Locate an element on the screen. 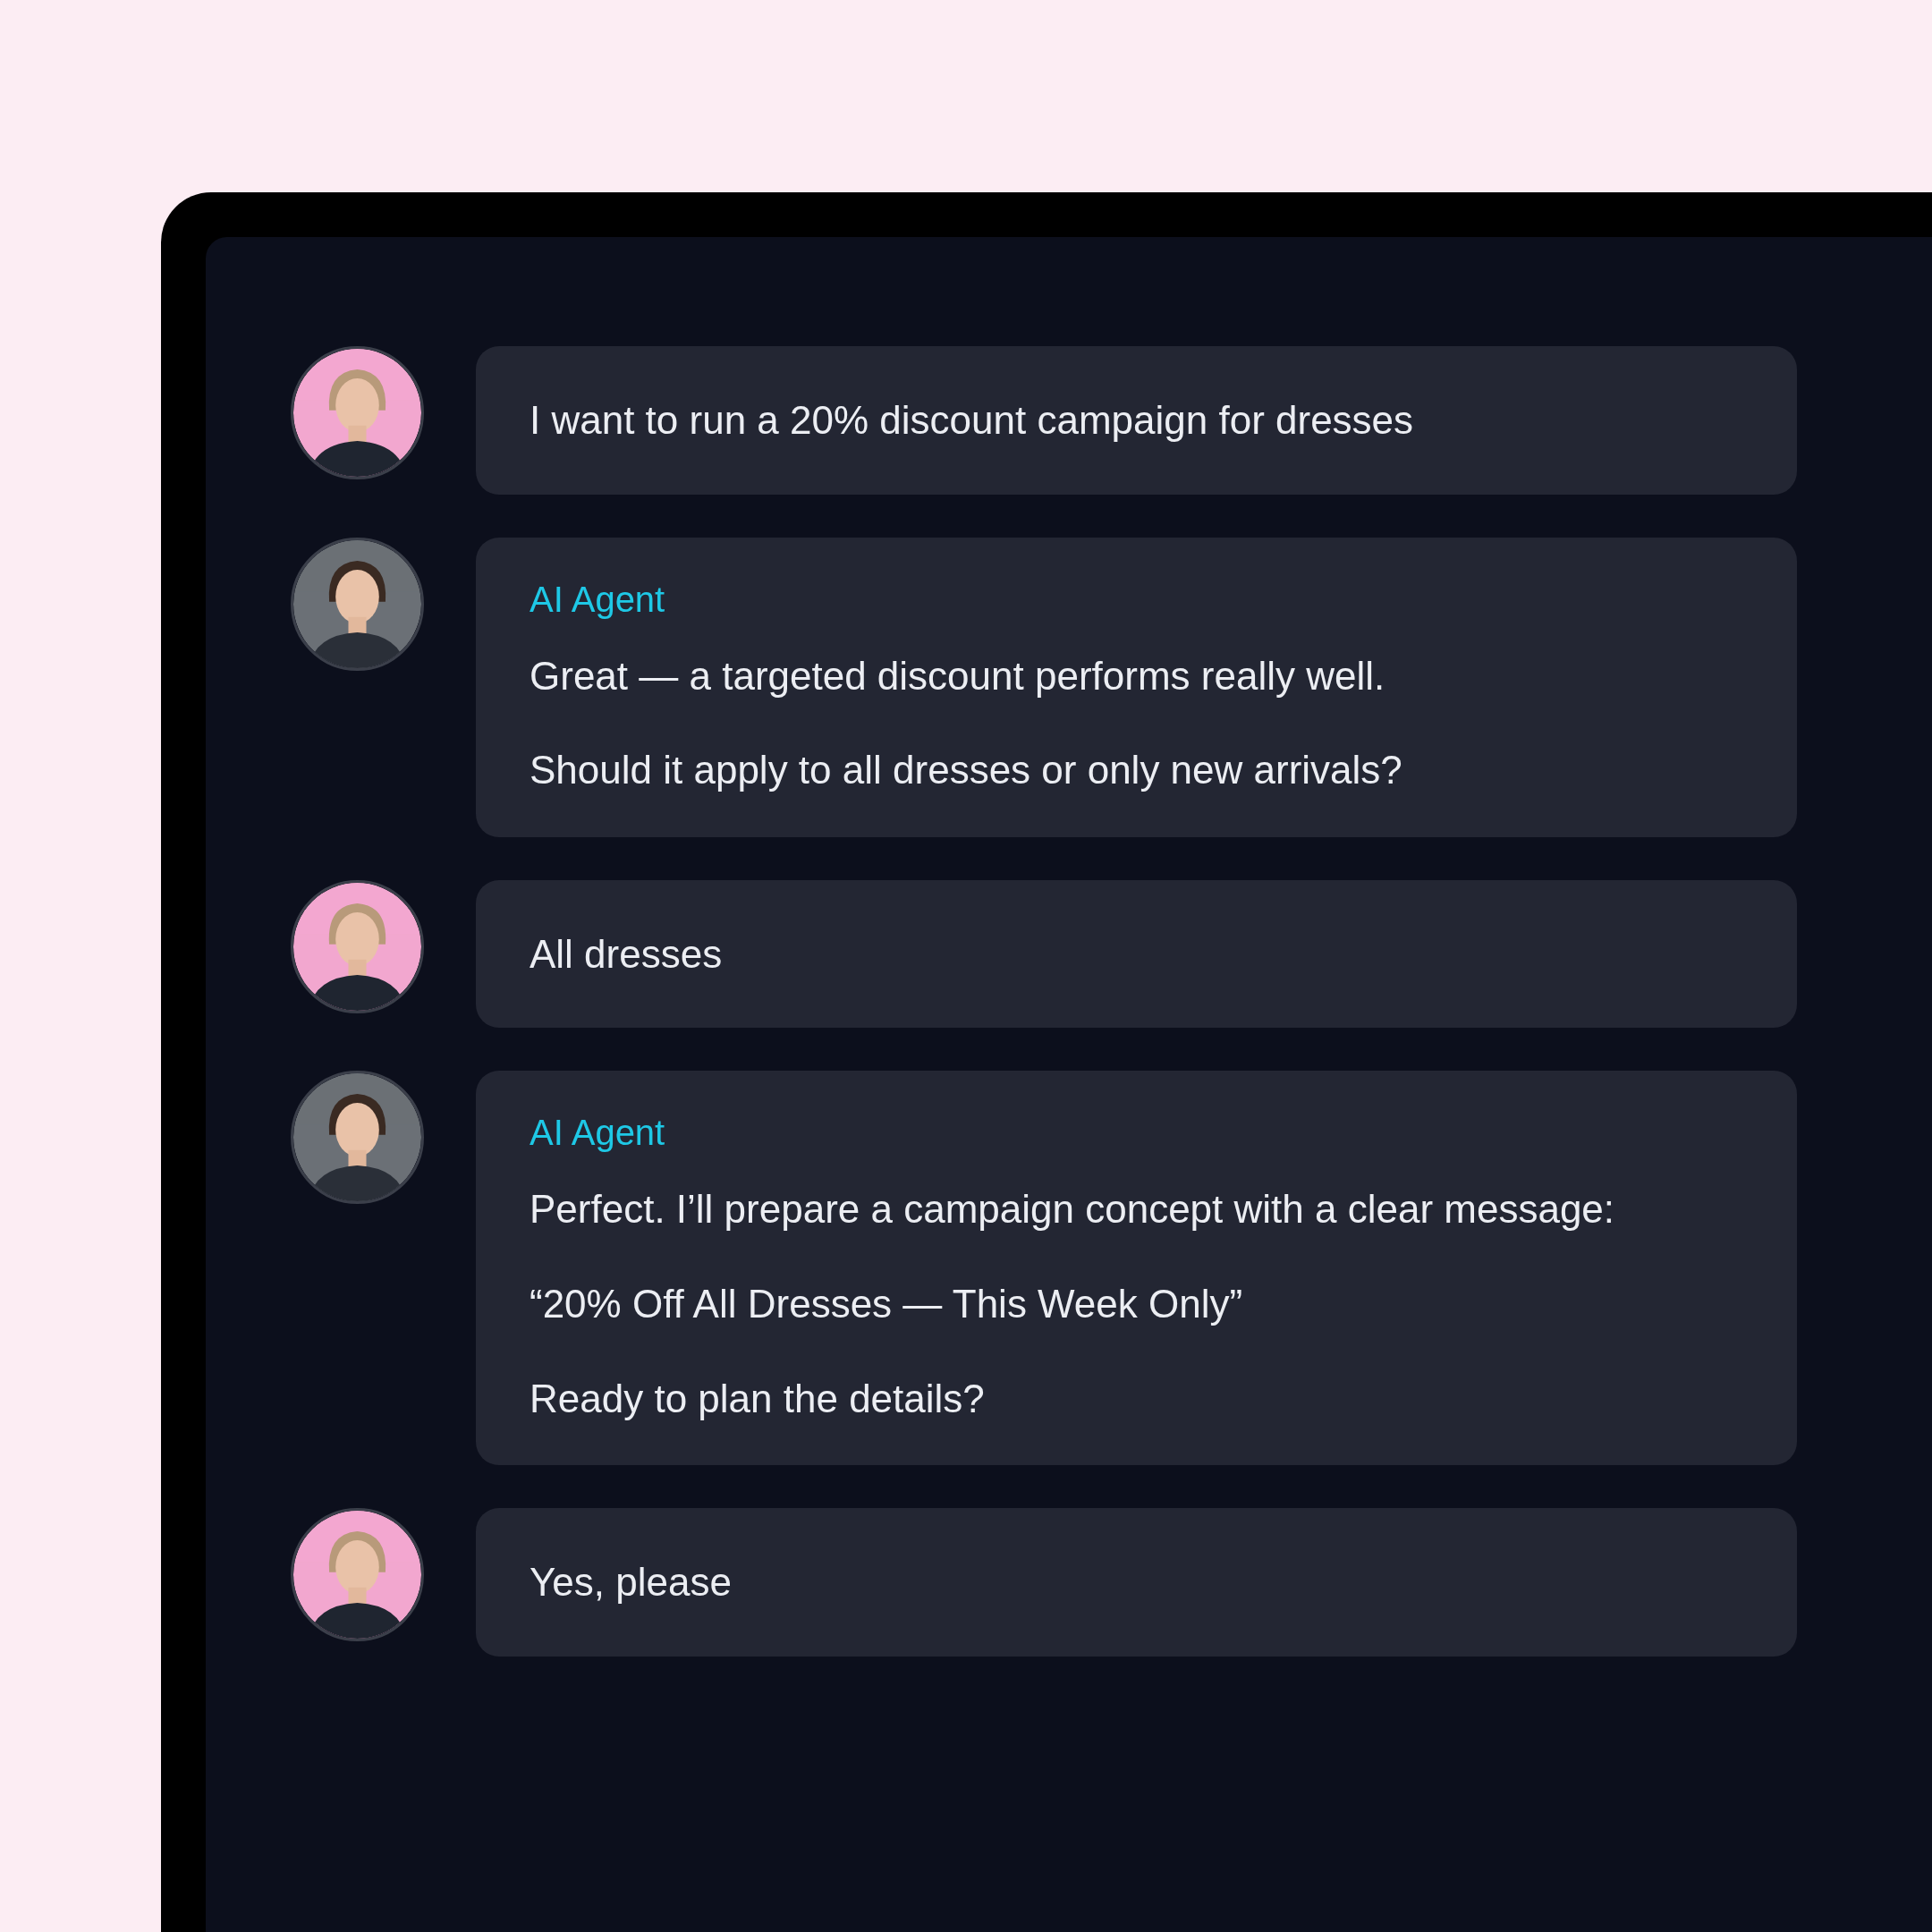  message-text: Yes, please is located at coordinates (631, 1582).